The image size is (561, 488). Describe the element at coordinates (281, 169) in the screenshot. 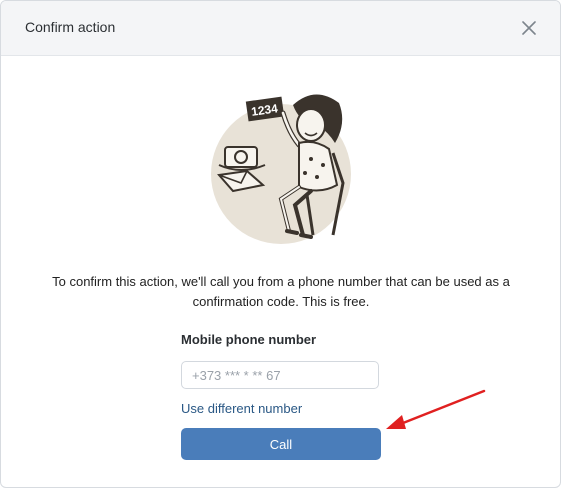

I see `woman-phone-illustration: 1234` at that location.